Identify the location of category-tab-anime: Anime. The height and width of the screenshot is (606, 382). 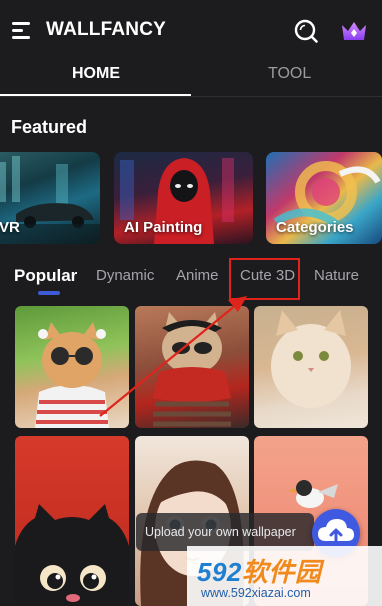
(197, 275).